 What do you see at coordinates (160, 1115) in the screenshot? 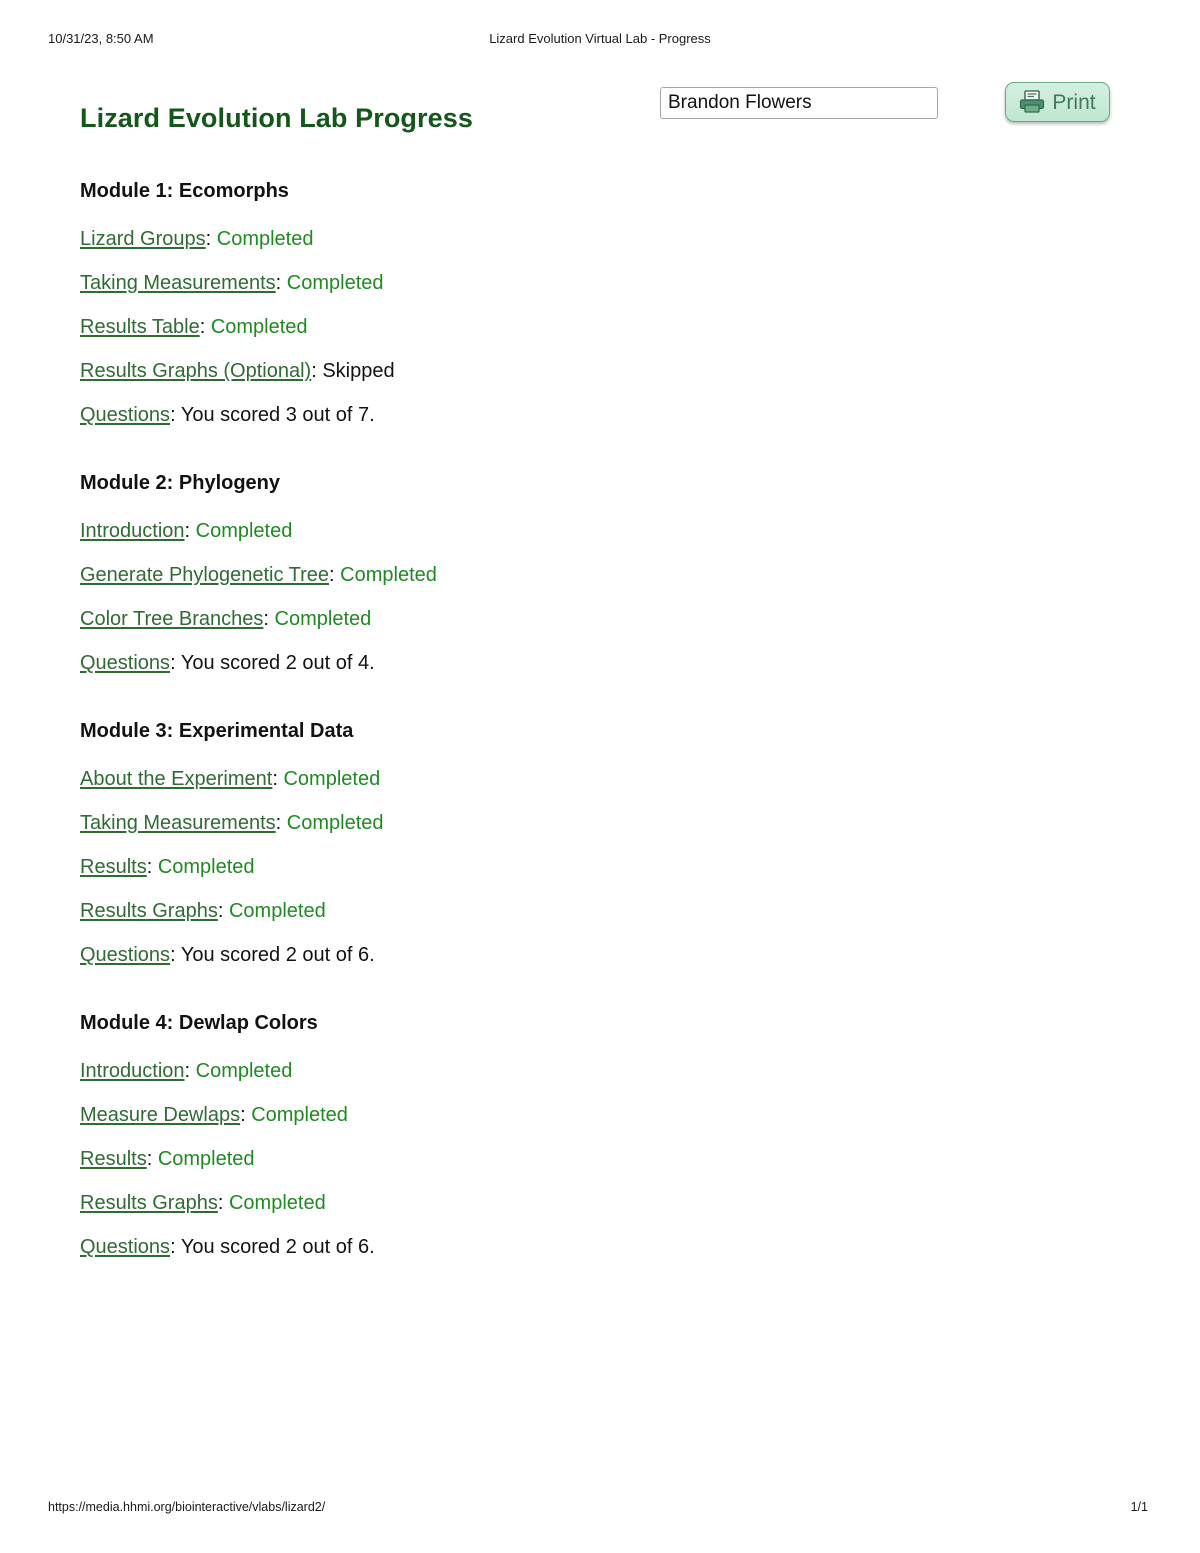
I see `module-item-link: Measure Dewlaps` at bounding box center [160, 1115].